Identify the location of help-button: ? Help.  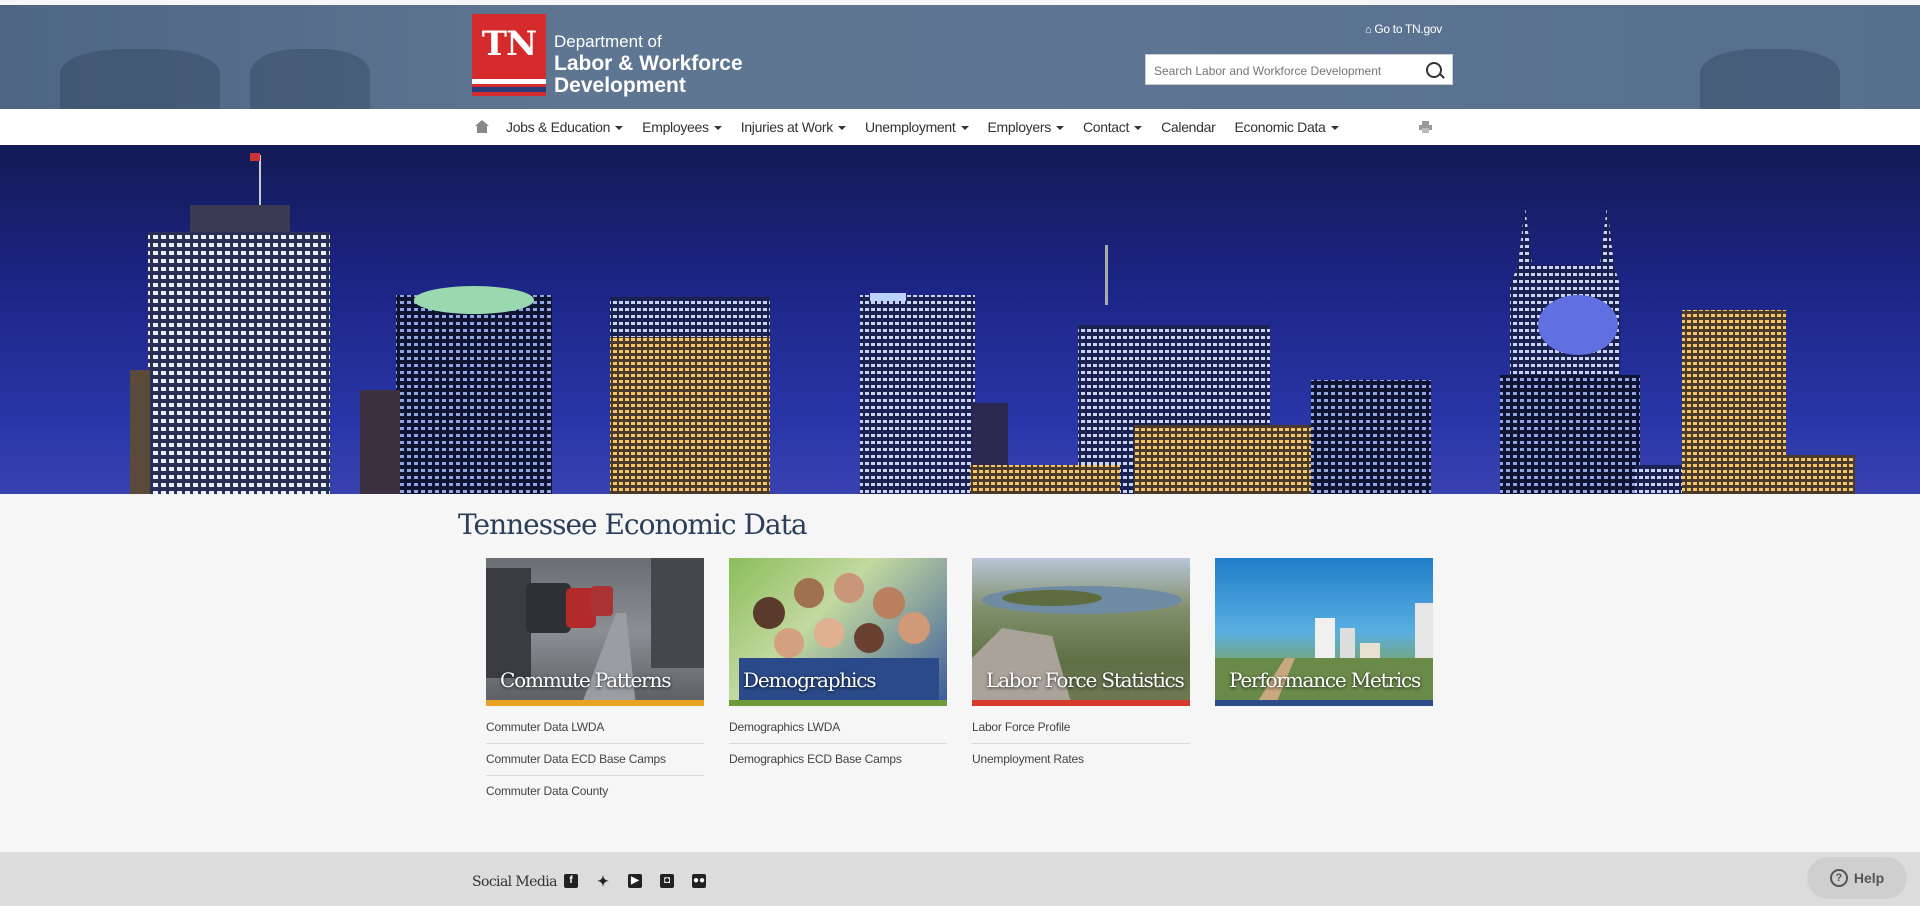
(1857, 878).